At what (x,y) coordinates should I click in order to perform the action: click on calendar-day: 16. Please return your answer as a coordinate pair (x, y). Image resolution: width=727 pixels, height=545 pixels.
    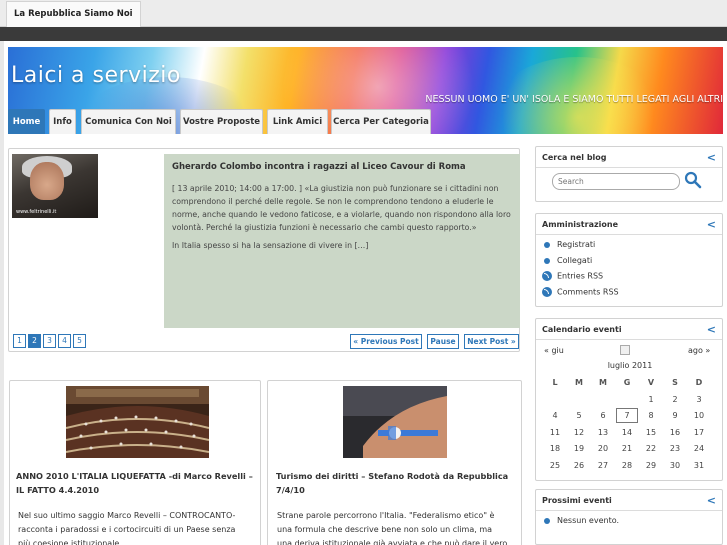
    Looking at the image, I should click on (675, 432).